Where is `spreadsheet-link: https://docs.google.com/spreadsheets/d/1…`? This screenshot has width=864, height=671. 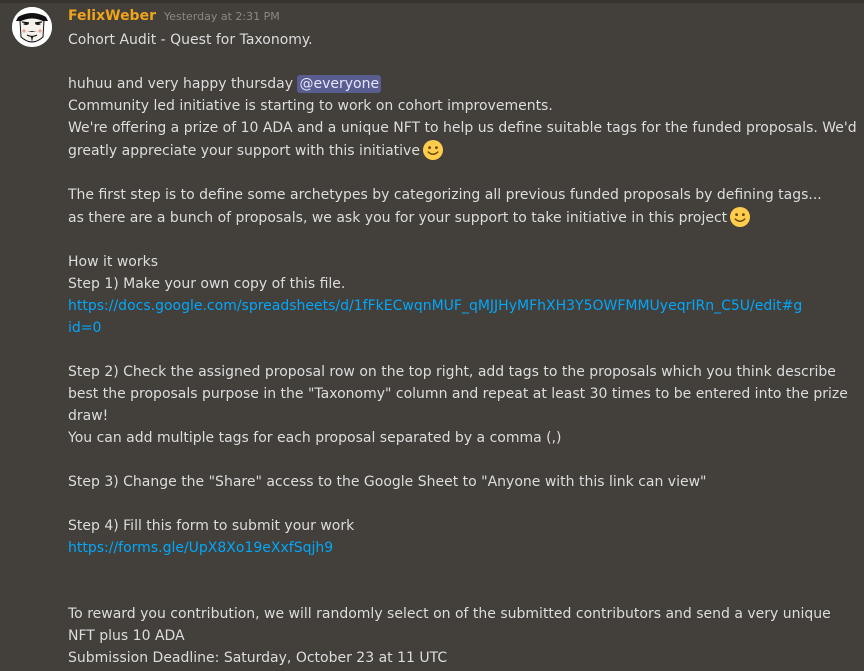
spreadsheet-link: https://docs.google.com/spreadsheets/d/1… is located at coordinates (444, 306).